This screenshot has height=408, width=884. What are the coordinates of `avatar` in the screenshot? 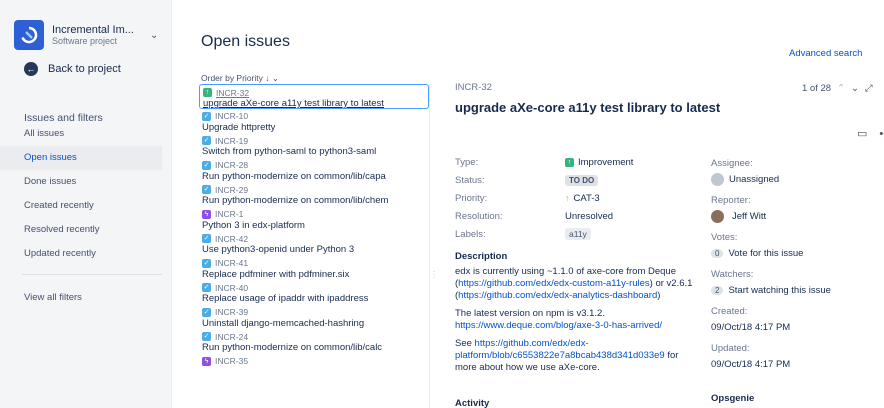 It's located at (717, 216).